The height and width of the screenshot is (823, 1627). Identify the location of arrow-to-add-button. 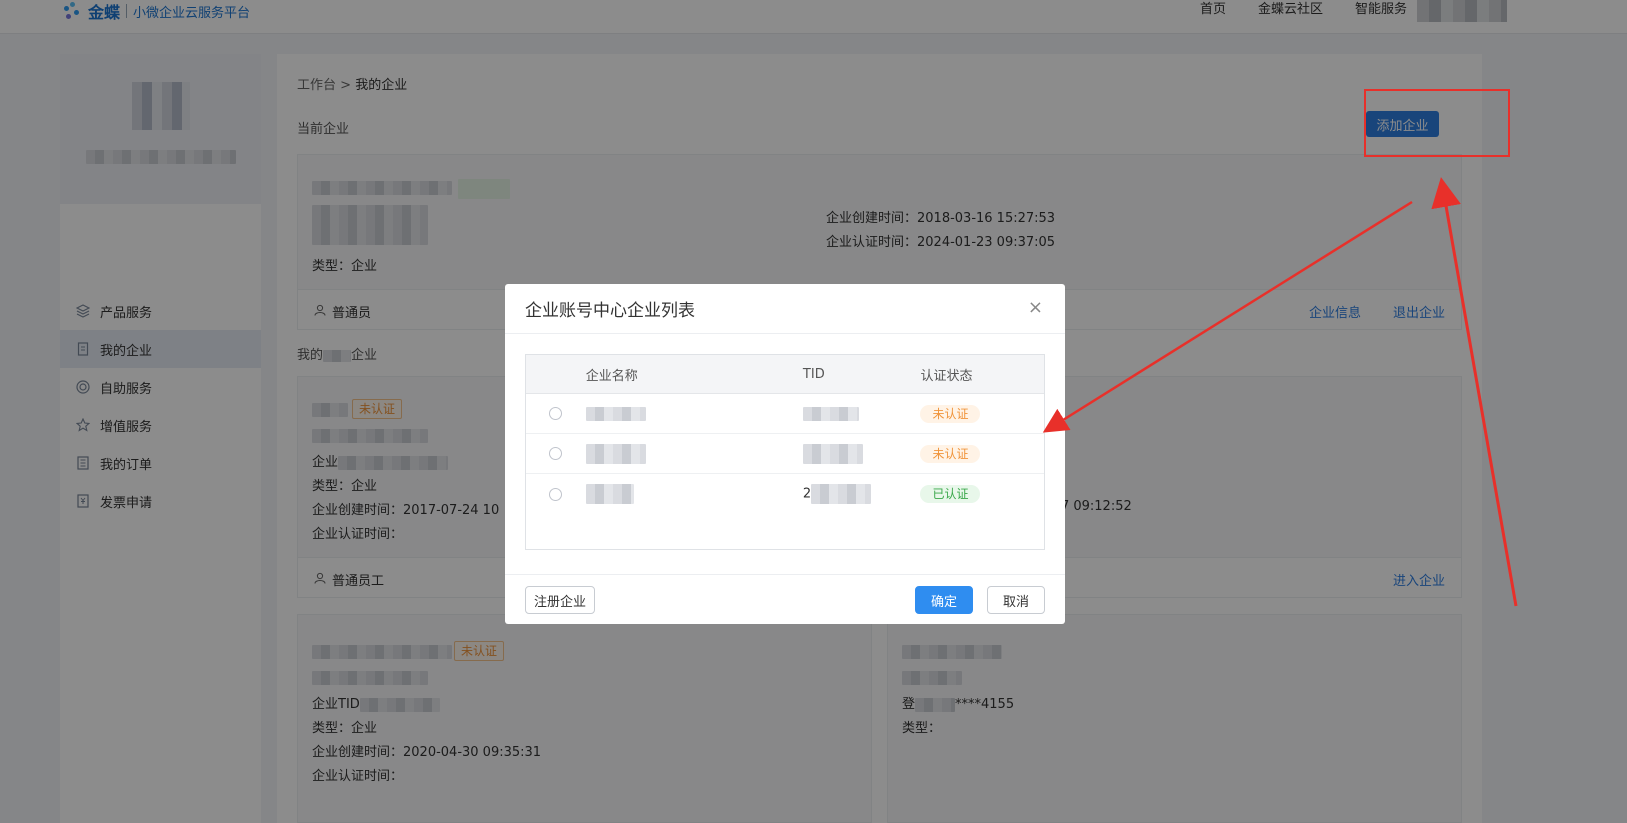
(1474, 392).